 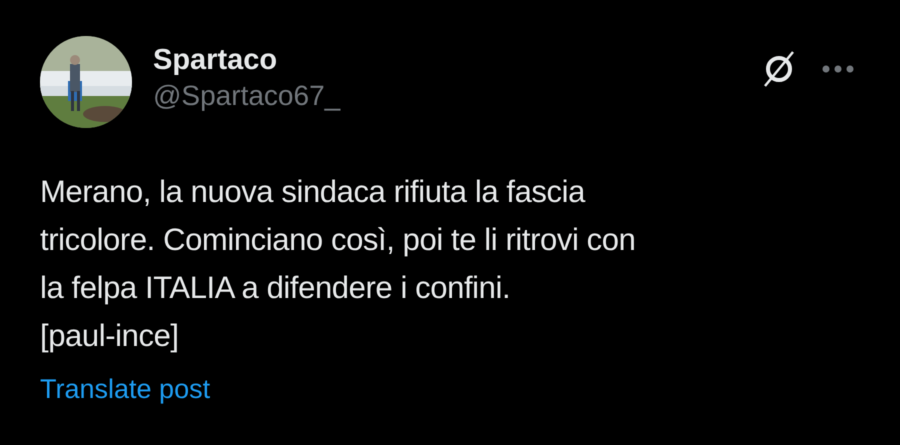 I want to click on author-name: Spartaco, so click(x=215, y=60).